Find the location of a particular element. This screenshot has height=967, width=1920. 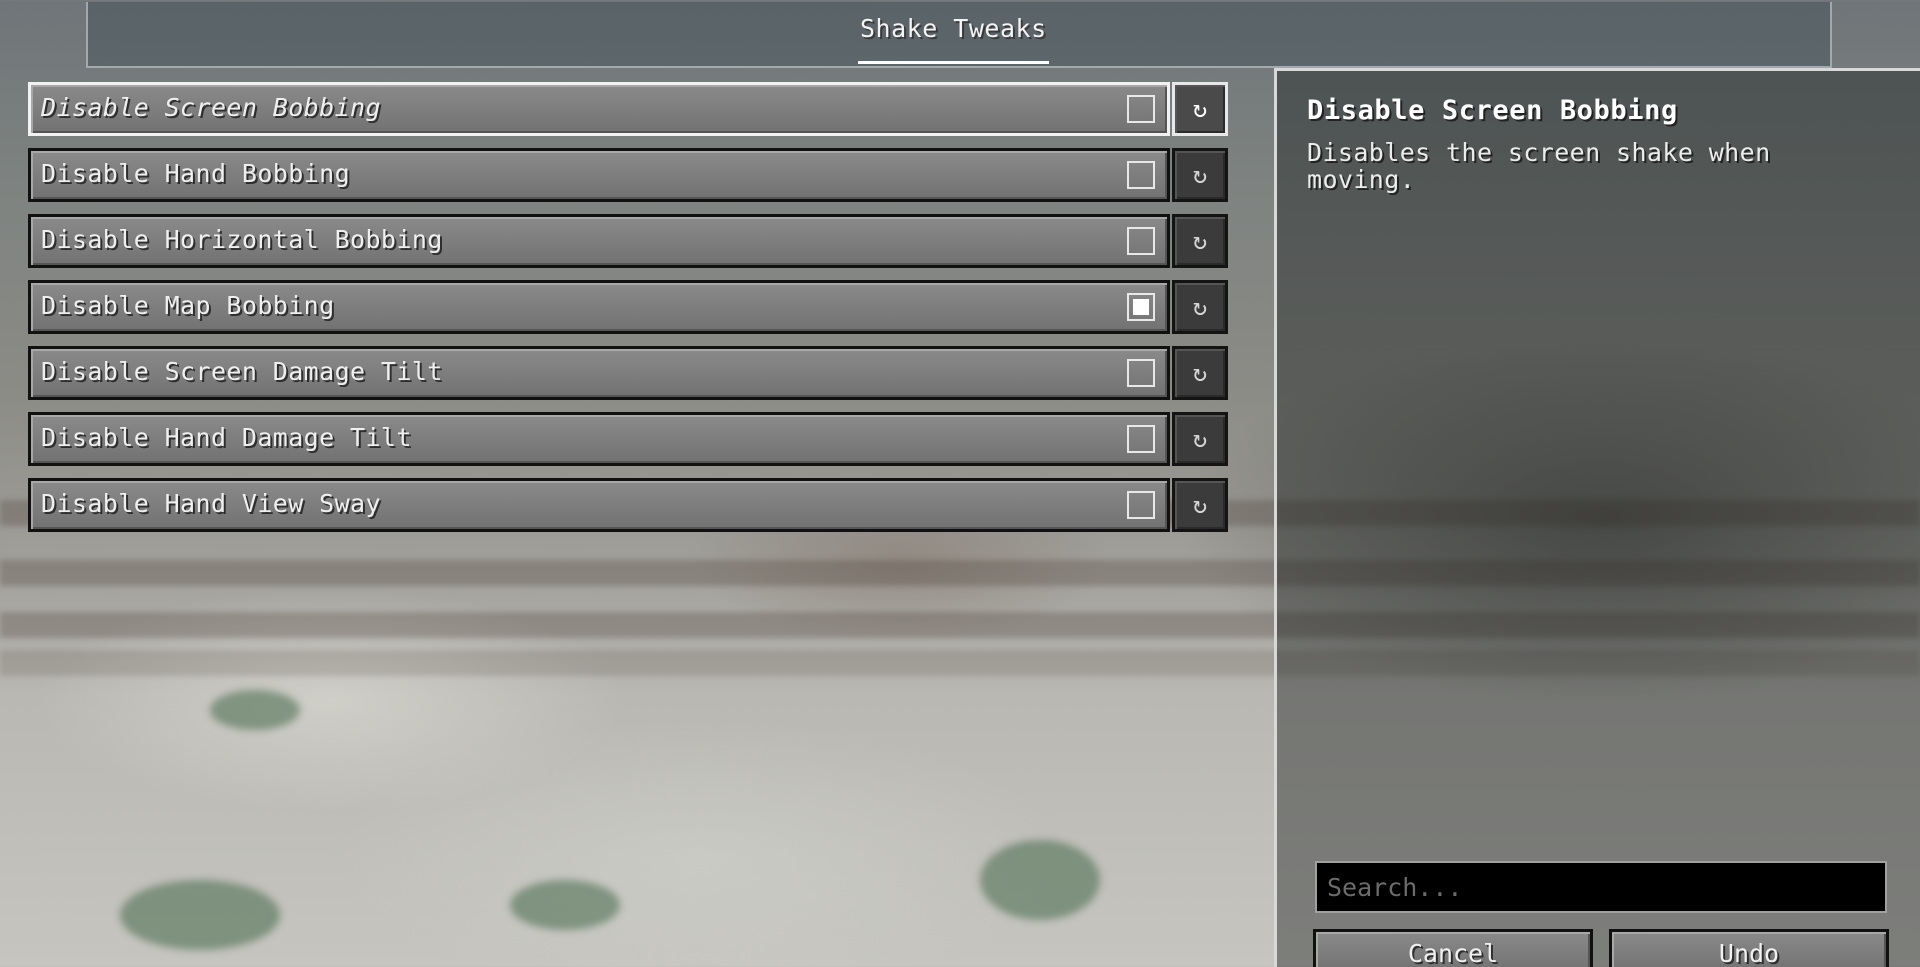

option-row: Disable Horizontal Bobbing is located at coordinates (599, 241).